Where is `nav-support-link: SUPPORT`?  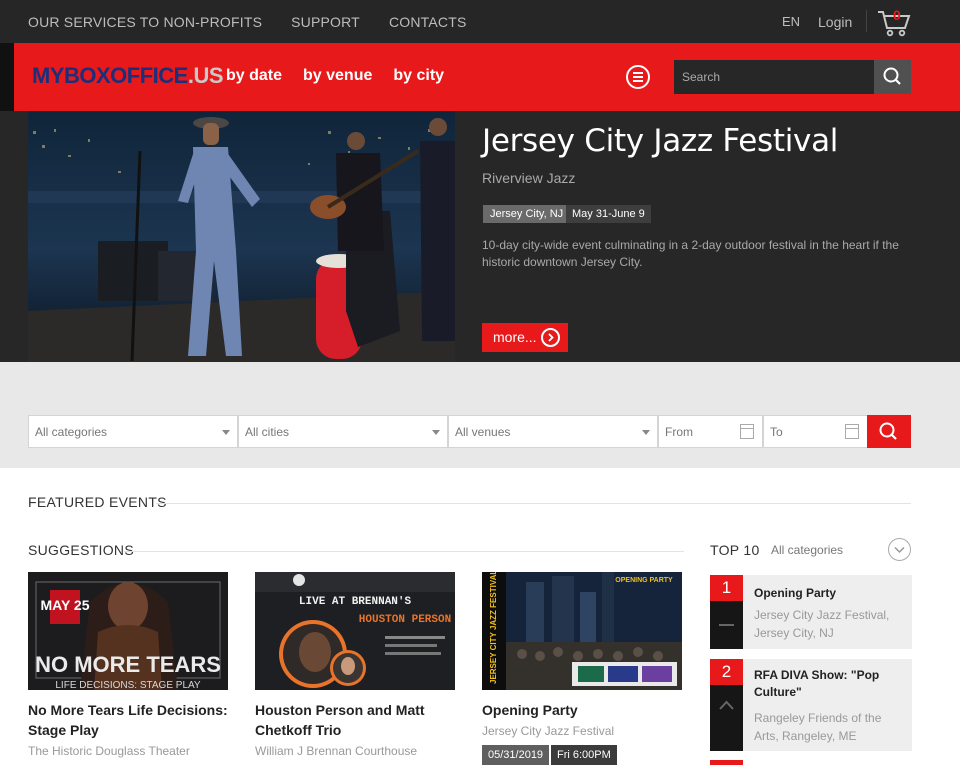
nav-support-link: SUPPORT is located at coordinates (325, 22).